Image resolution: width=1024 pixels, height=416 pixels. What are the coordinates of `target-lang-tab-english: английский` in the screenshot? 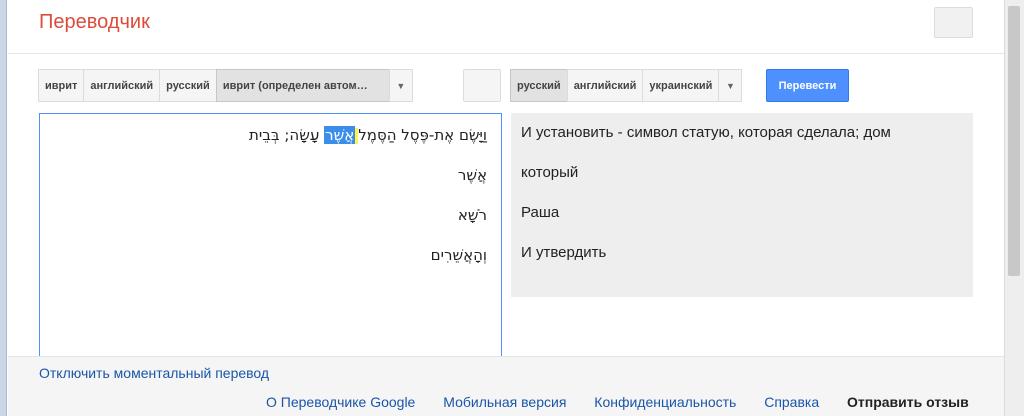 It's located at (605, 85).